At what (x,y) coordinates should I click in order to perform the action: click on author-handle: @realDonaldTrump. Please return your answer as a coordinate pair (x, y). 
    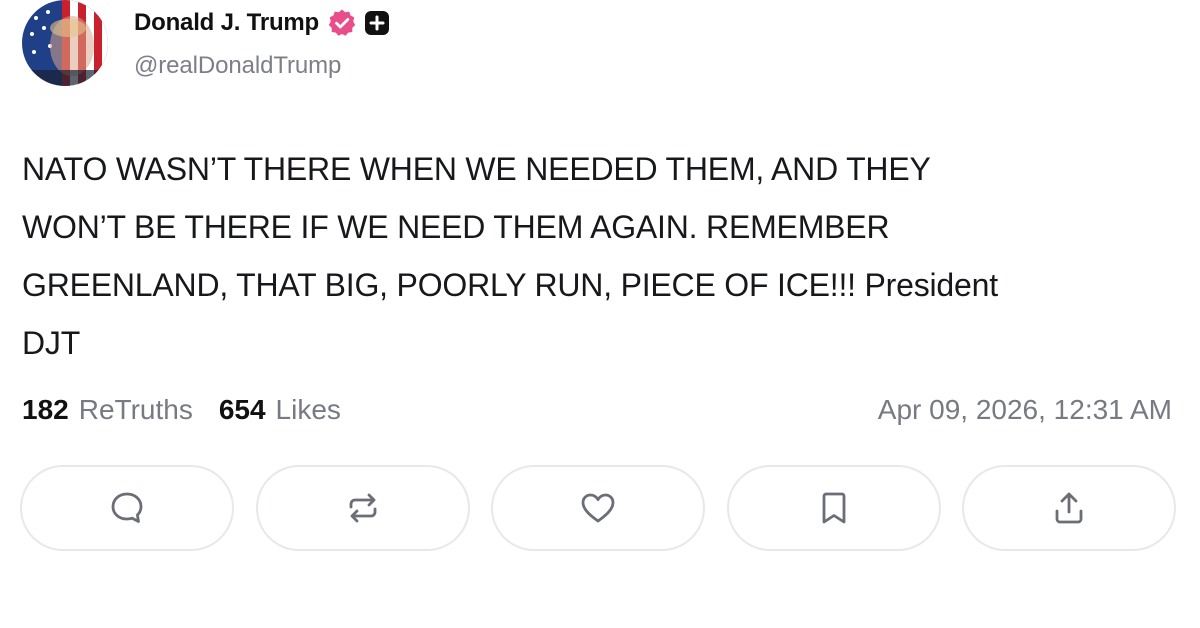
    Looking at the image, I should click on (262, 66).